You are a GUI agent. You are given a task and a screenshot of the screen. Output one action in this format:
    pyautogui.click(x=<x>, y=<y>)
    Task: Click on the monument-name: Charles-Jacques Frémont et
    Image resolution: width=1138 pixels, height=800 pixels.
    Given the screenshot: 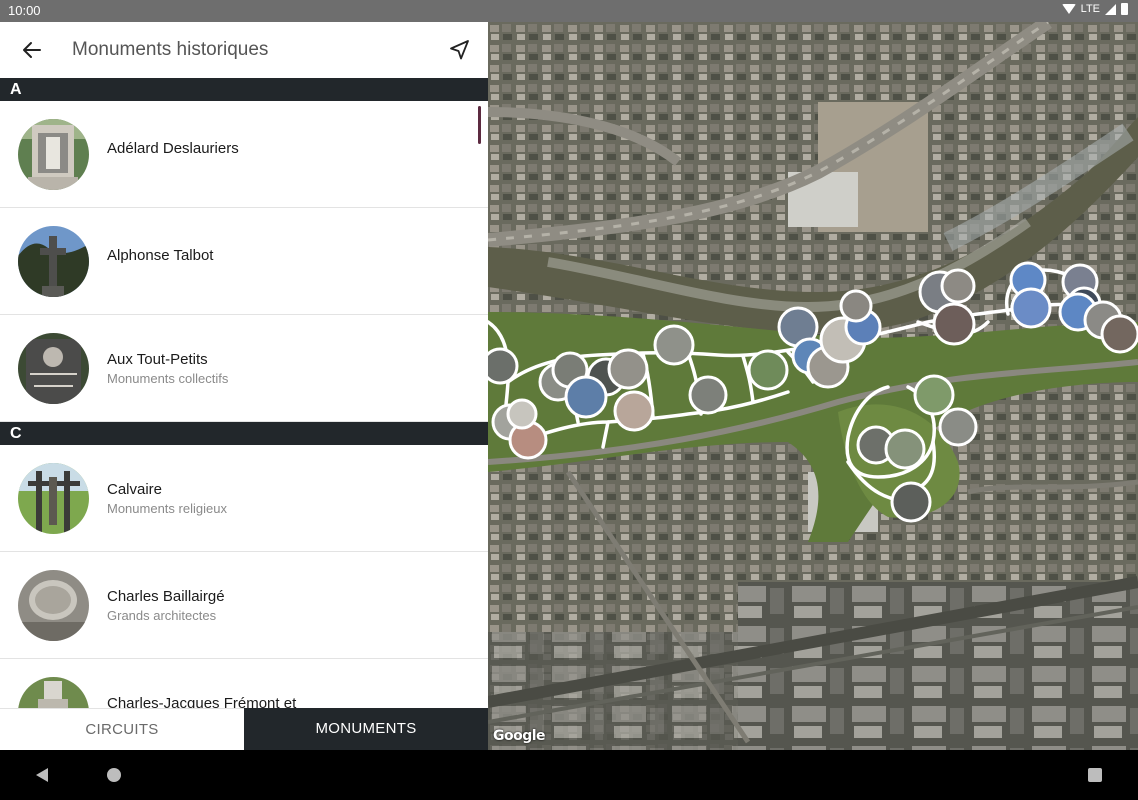 What is the action you would take?
    pyautogui.click(x=202, y=701)
    